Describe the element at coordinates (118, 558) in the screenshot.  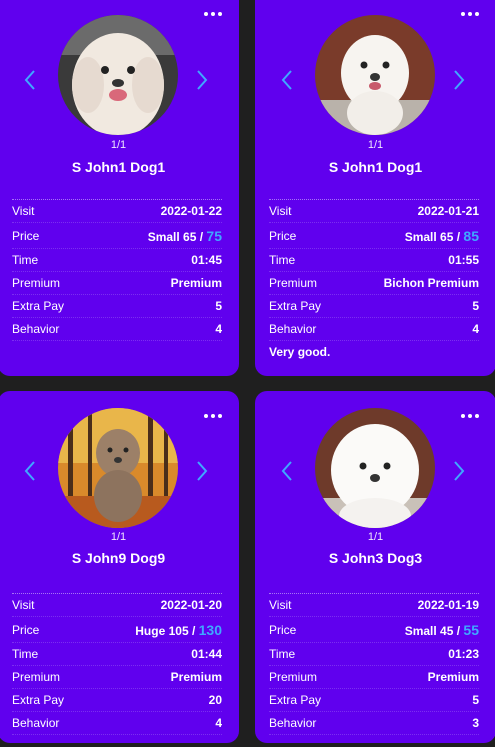
I see `dog-name: S John9 Dog9` at that location.